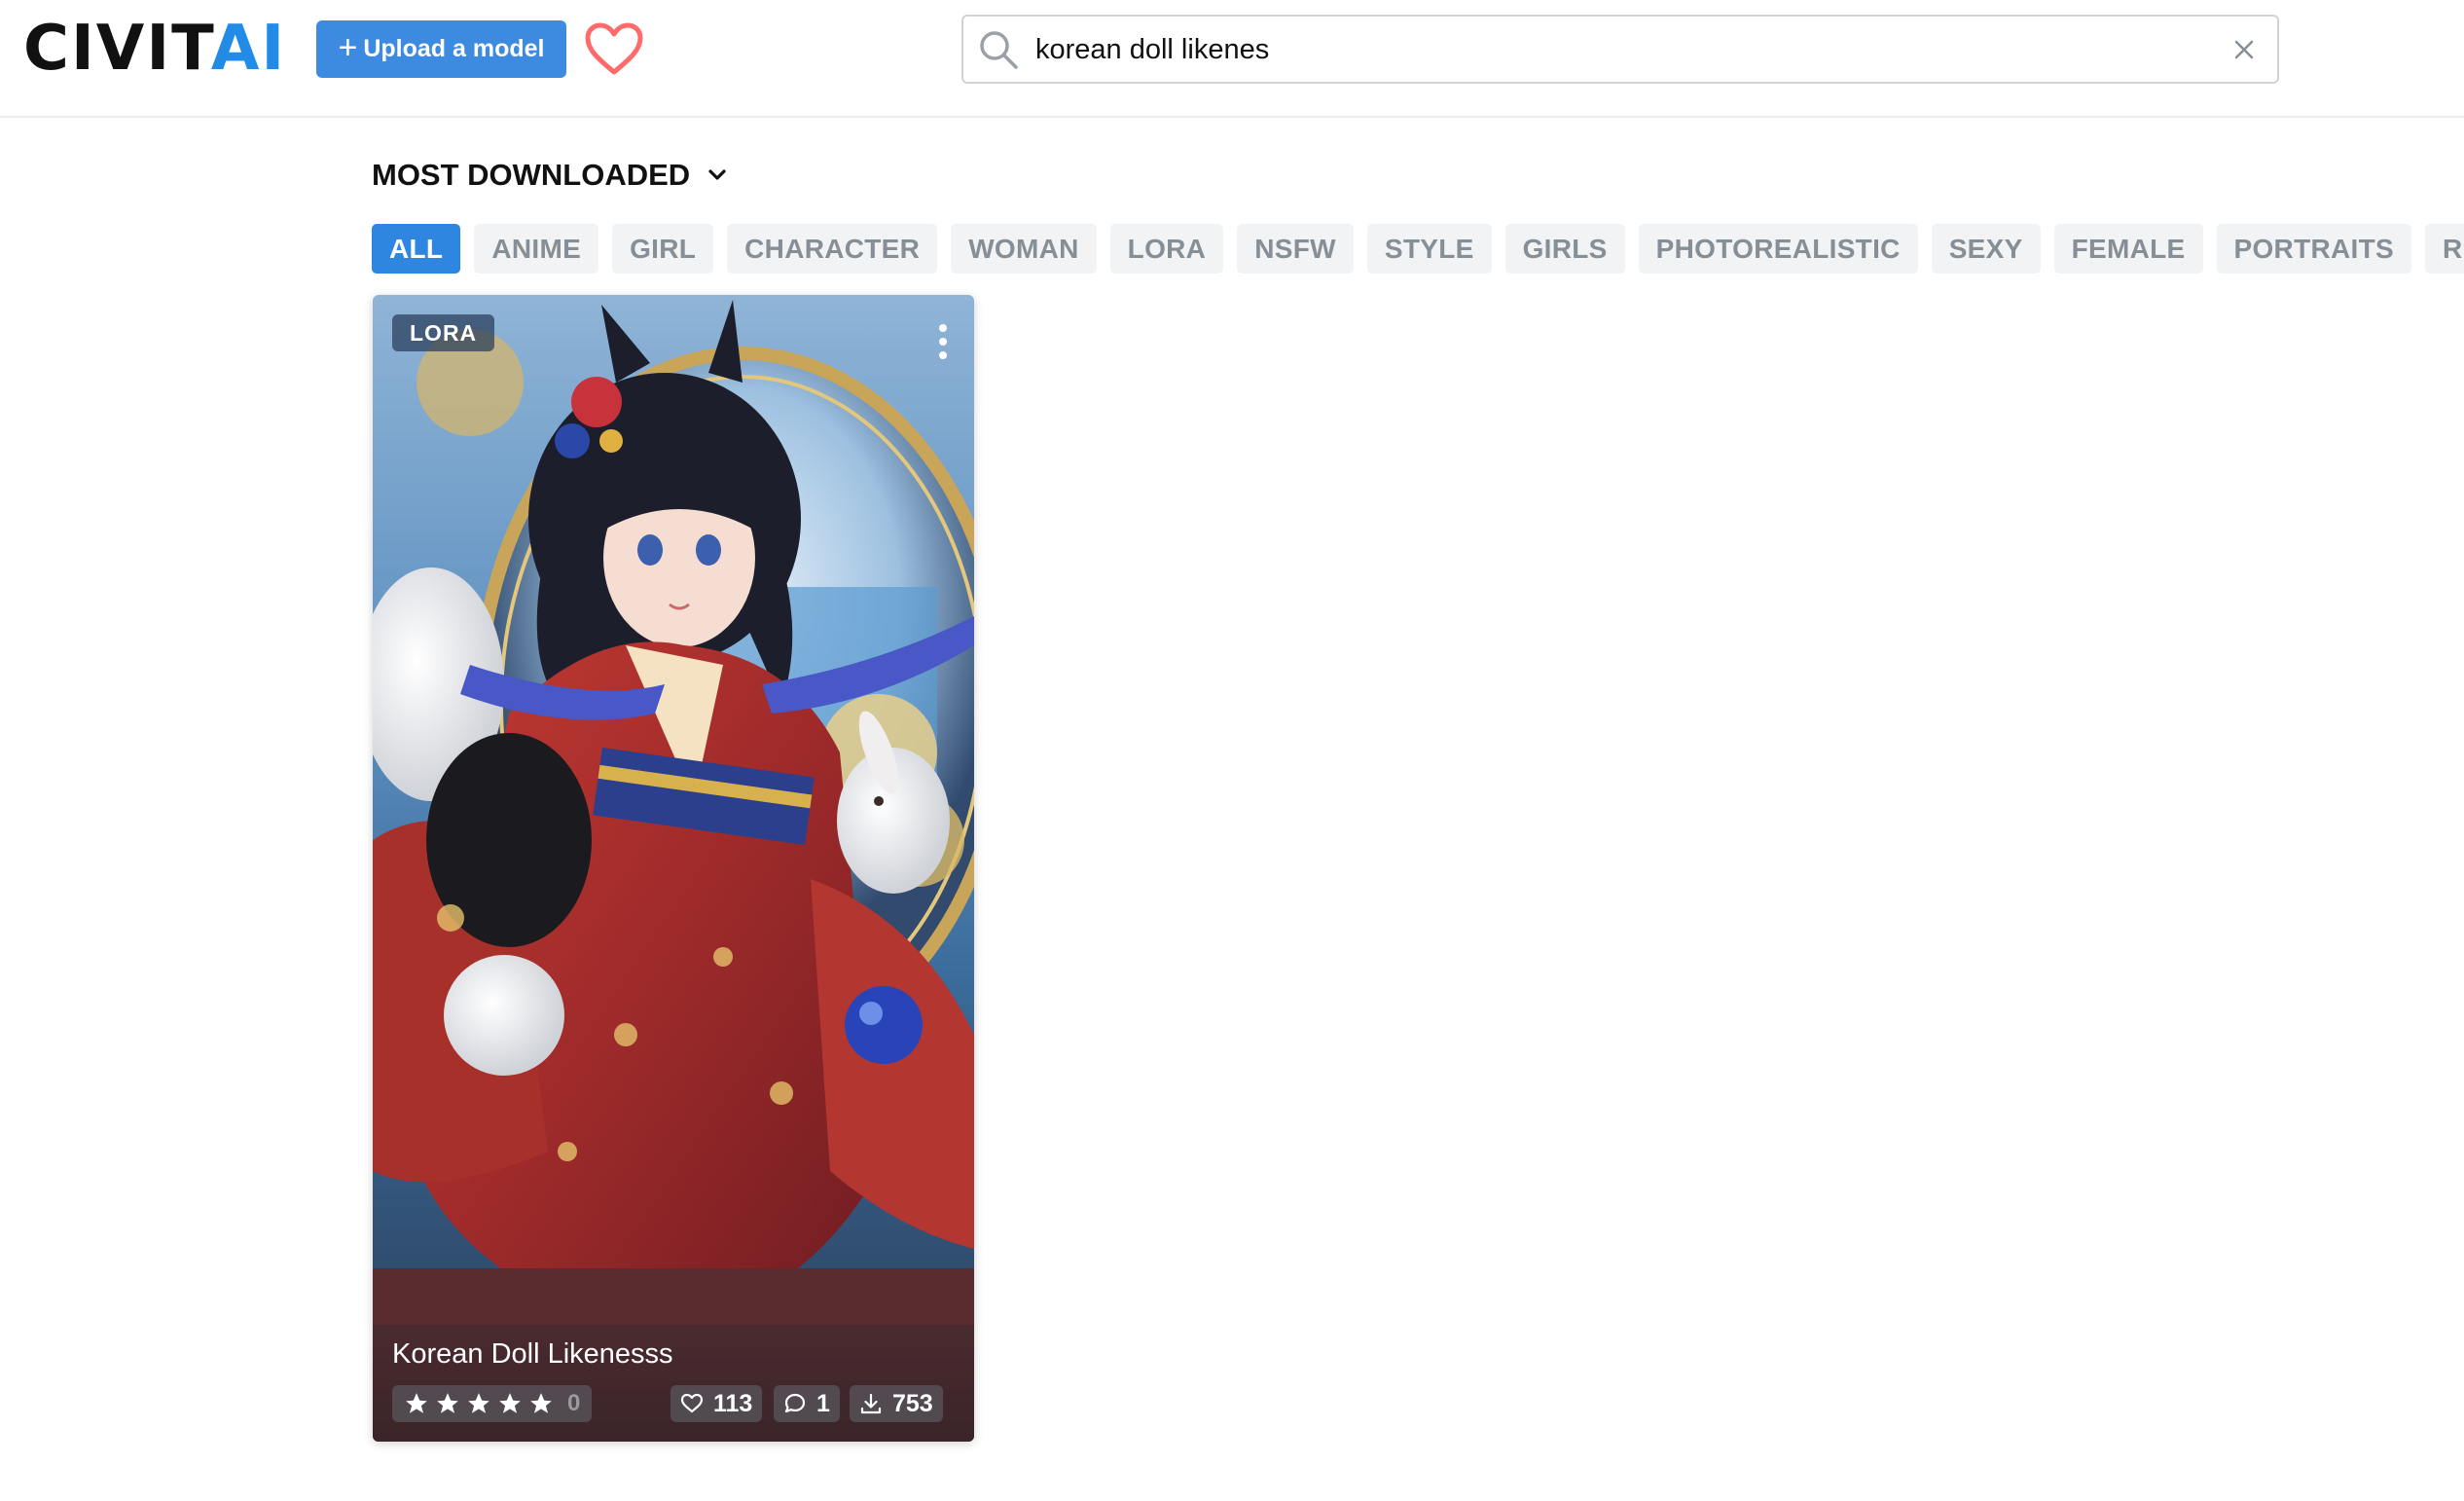 The image size is (2464, 1501). I want to click on tag-chip-anime: ANIME, so click(536, 249).